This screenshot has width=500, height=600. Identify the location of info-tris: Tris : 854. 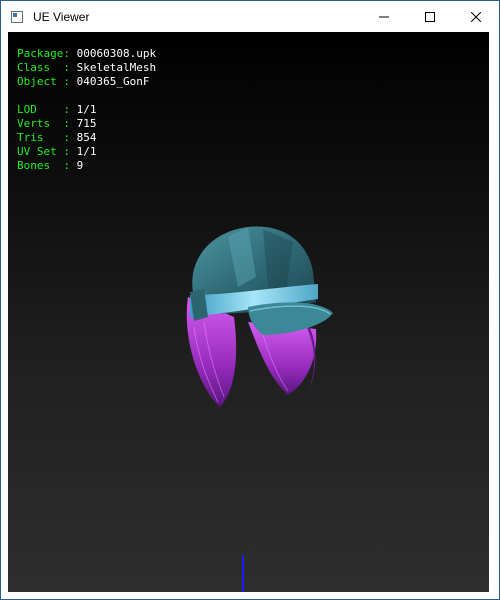
(57, 137).